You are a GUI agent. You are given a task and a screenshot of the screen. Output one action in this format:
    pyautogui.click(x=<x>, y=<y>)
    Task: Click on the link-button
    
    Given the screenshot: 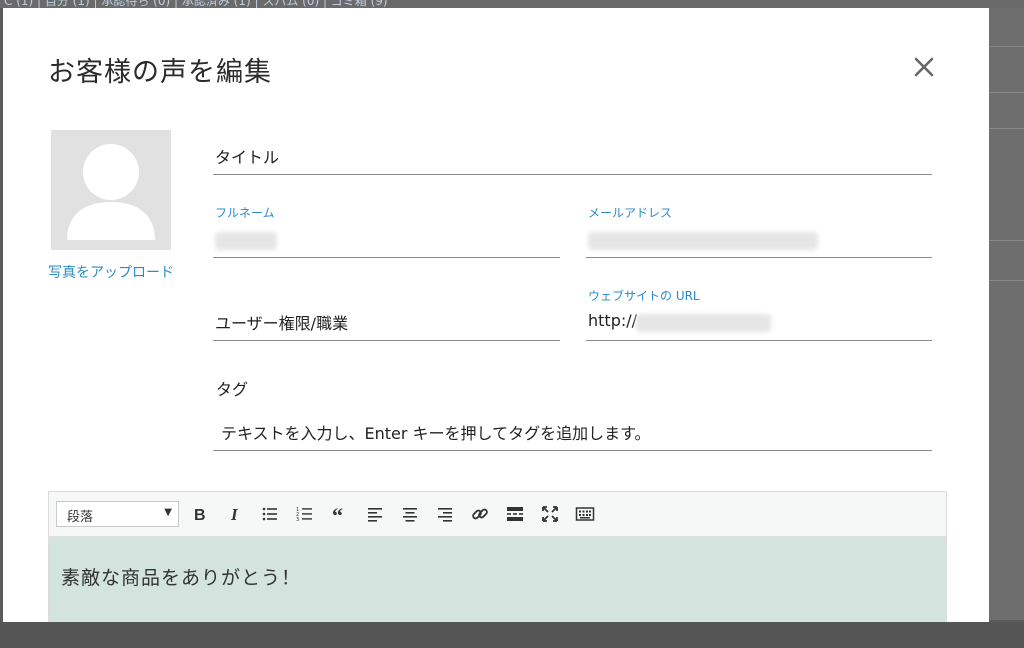 What is the action you would take?
    pyautogui.click(x=480, y=514)
    